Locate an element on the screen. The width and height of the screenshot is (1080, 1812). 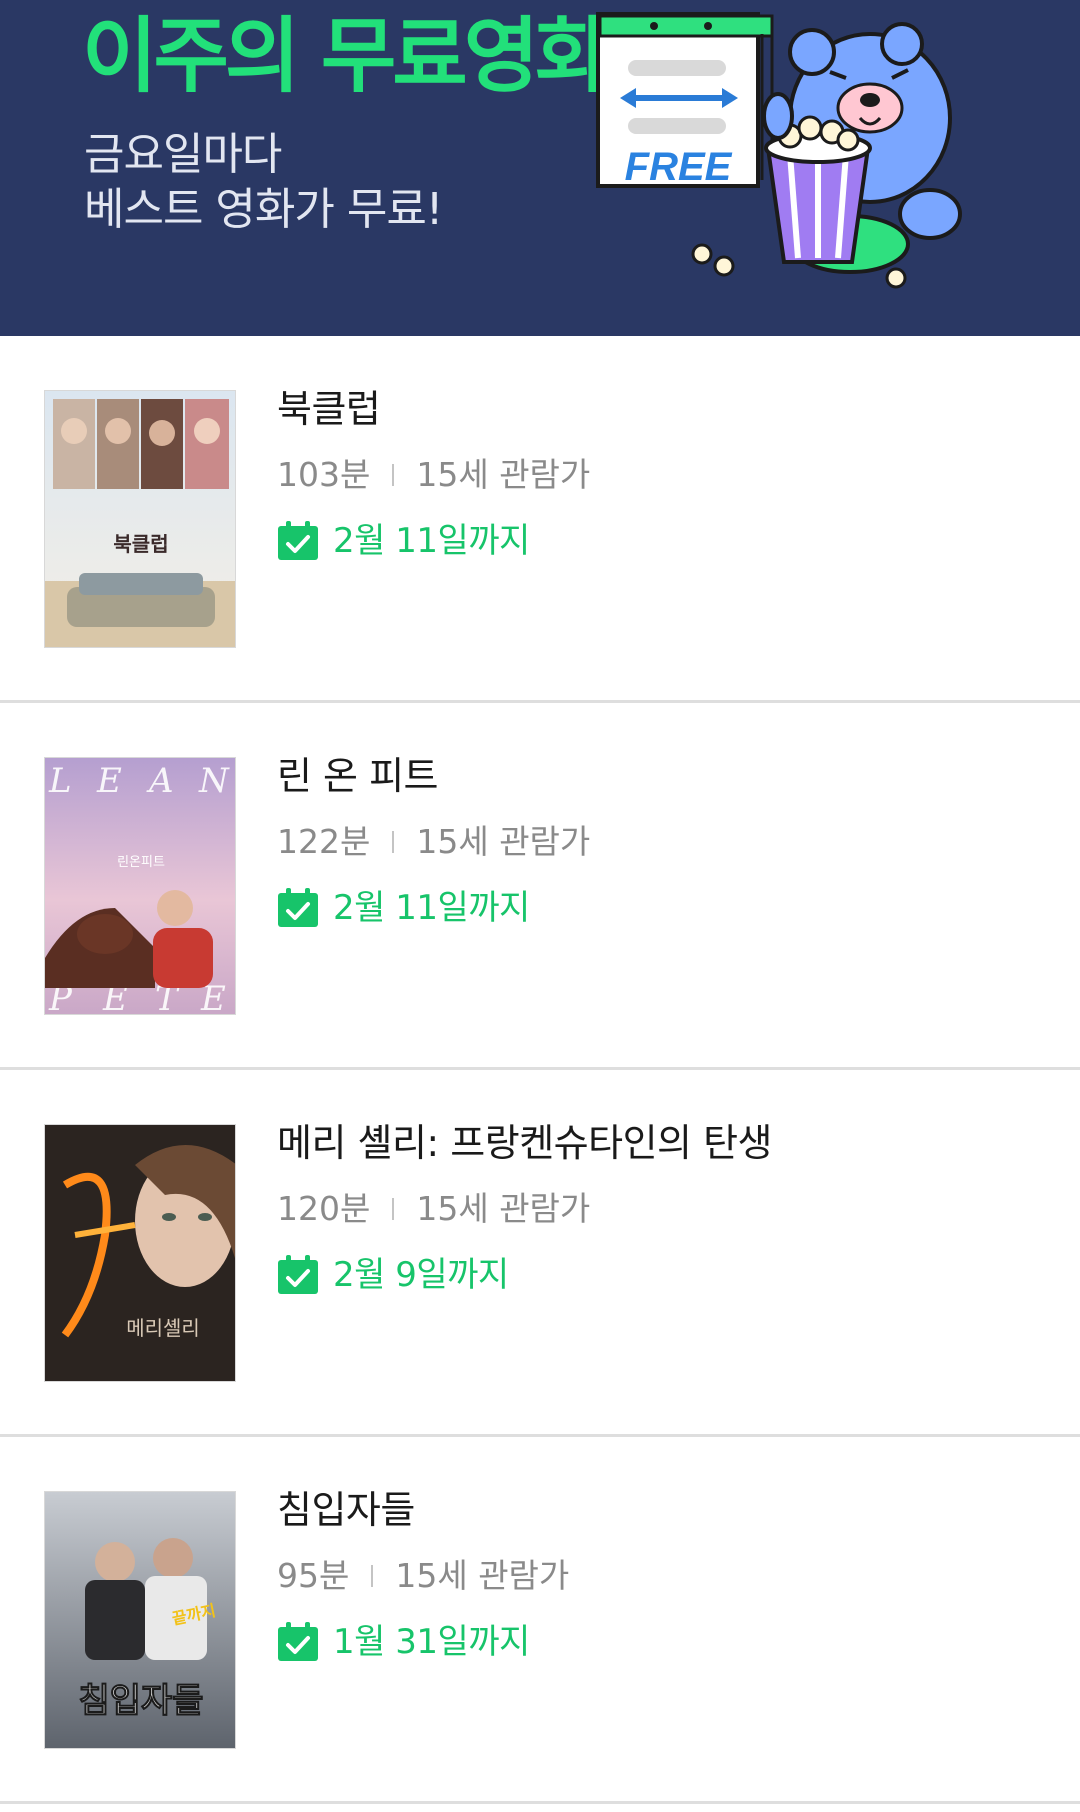
movie-poster: LEAN PETE 린온피트 is located at coordinates (140, 886).